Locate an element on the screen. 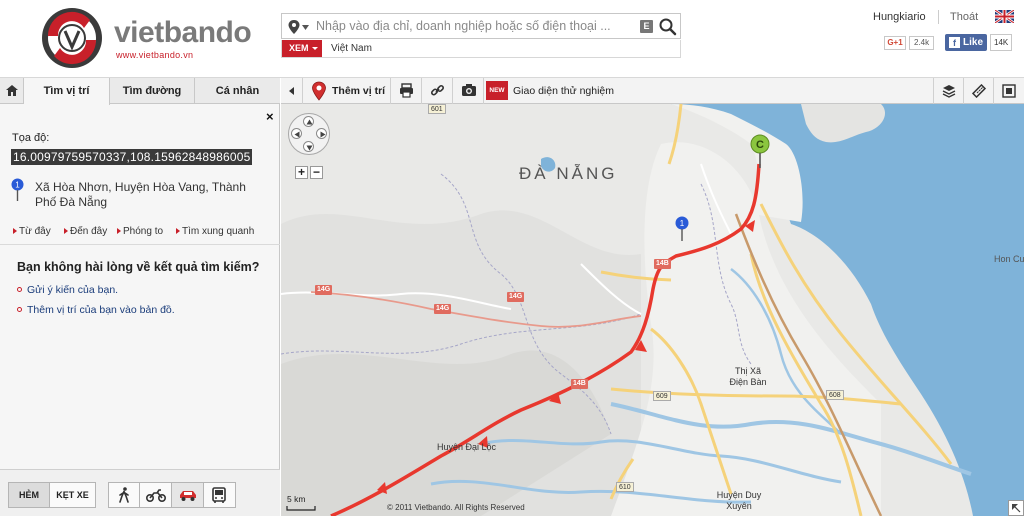  from-here-link: Từ đây is located at coordinates (32, 231).